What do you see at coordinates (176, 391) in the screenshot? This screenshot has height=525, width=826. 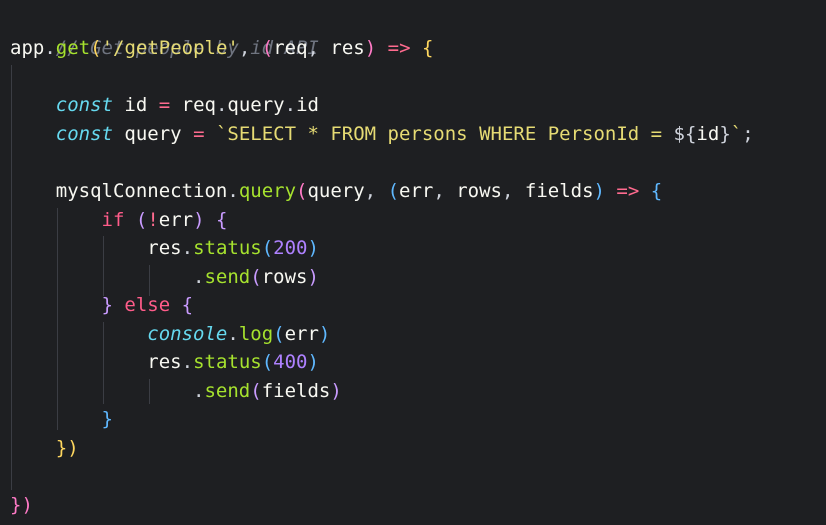 I see `code-line: .send(fields)` at bounding box center [176, 391].